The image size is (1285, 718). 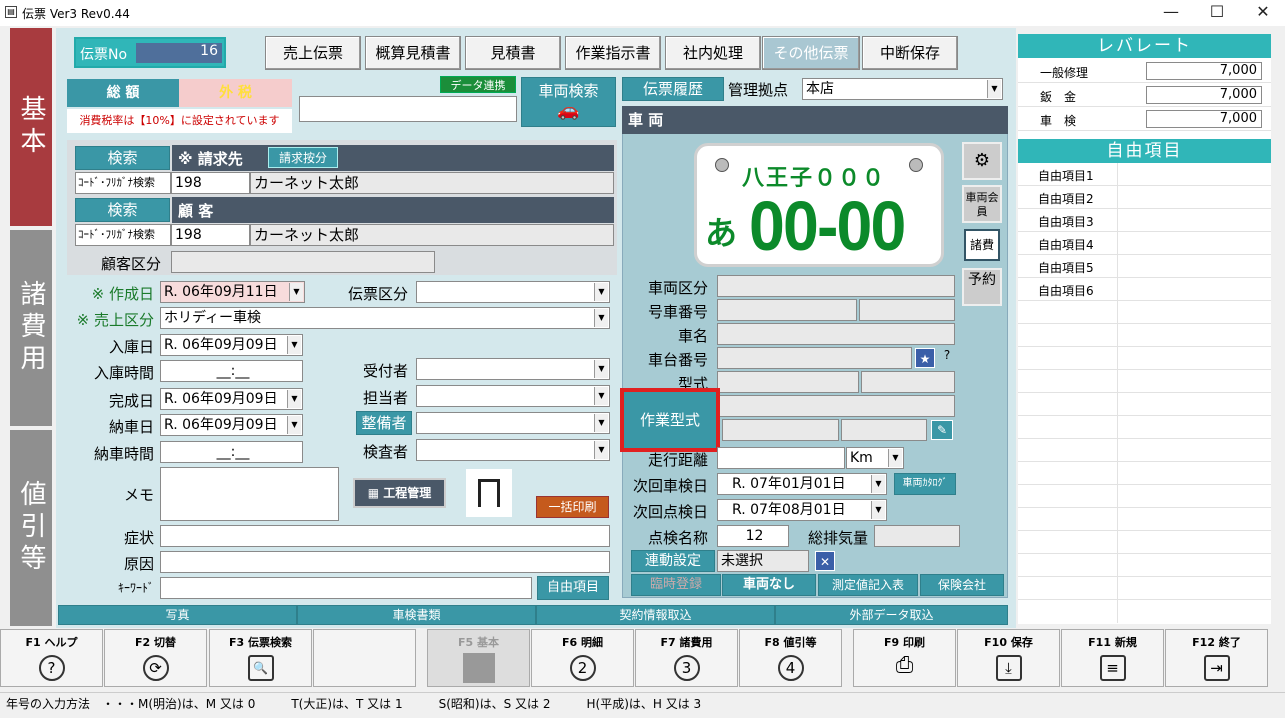 I want to click on link-settings-button: 連動設定, so click(x=673, y=561).